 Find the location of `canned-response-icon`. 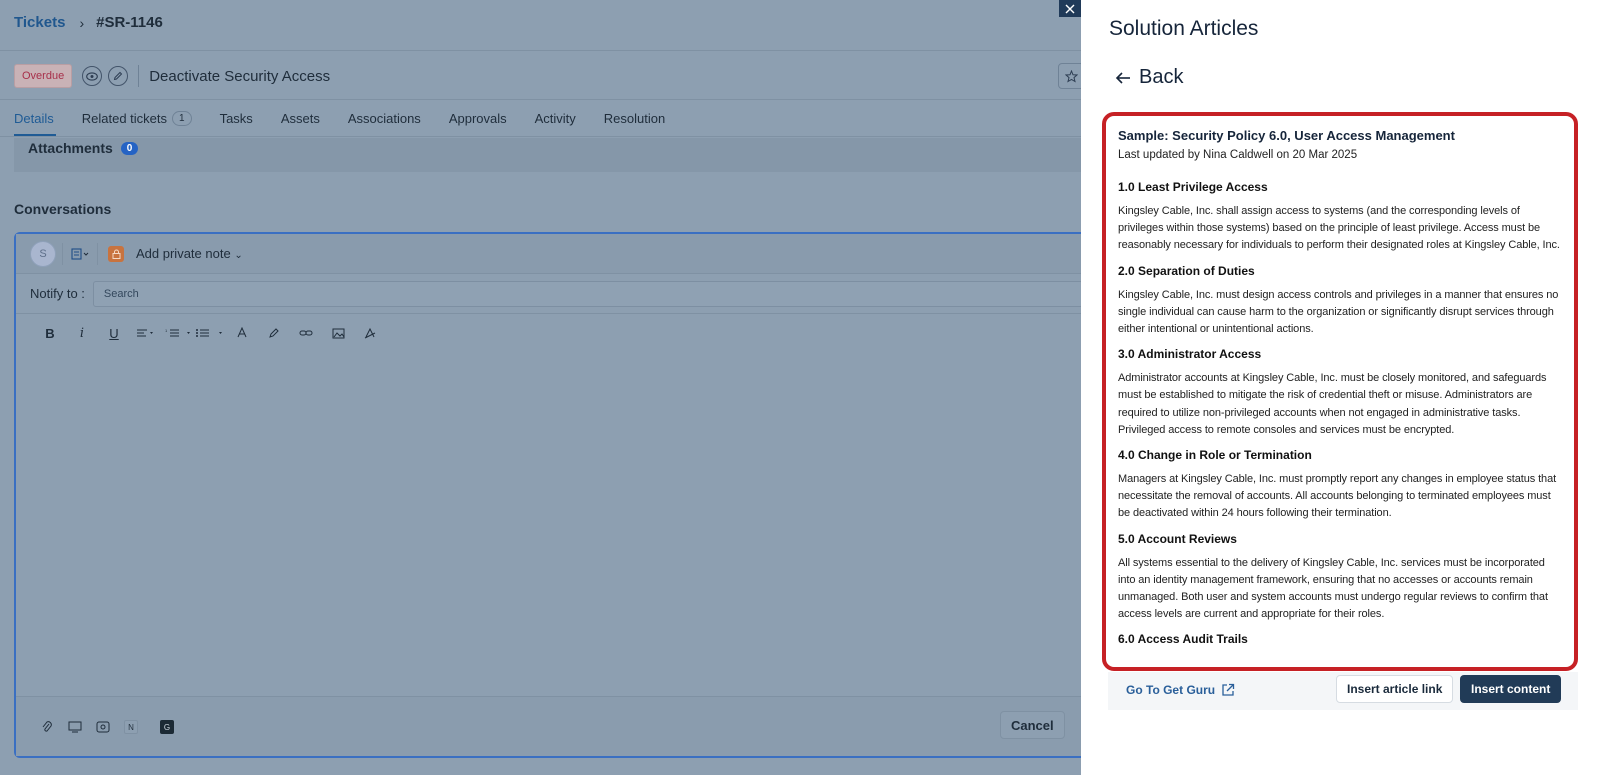

canned-response-icon is located at coordinates (75, 727).